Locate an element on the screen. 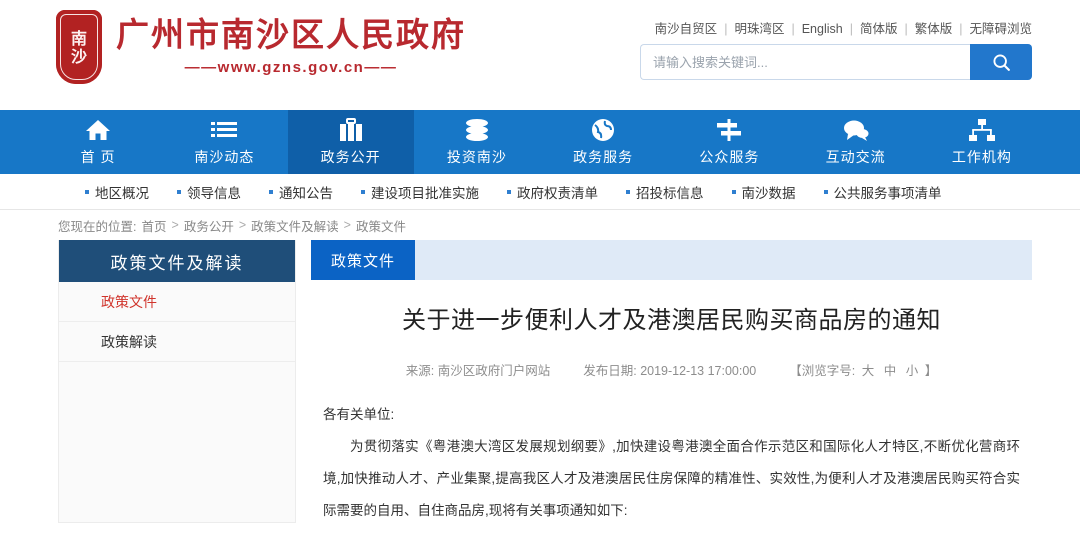 Image resolution: width=1080 pixels, height=544 pixels. sidebar-item-policy-documents: 政策文件 is located at coordinates (177, 302).